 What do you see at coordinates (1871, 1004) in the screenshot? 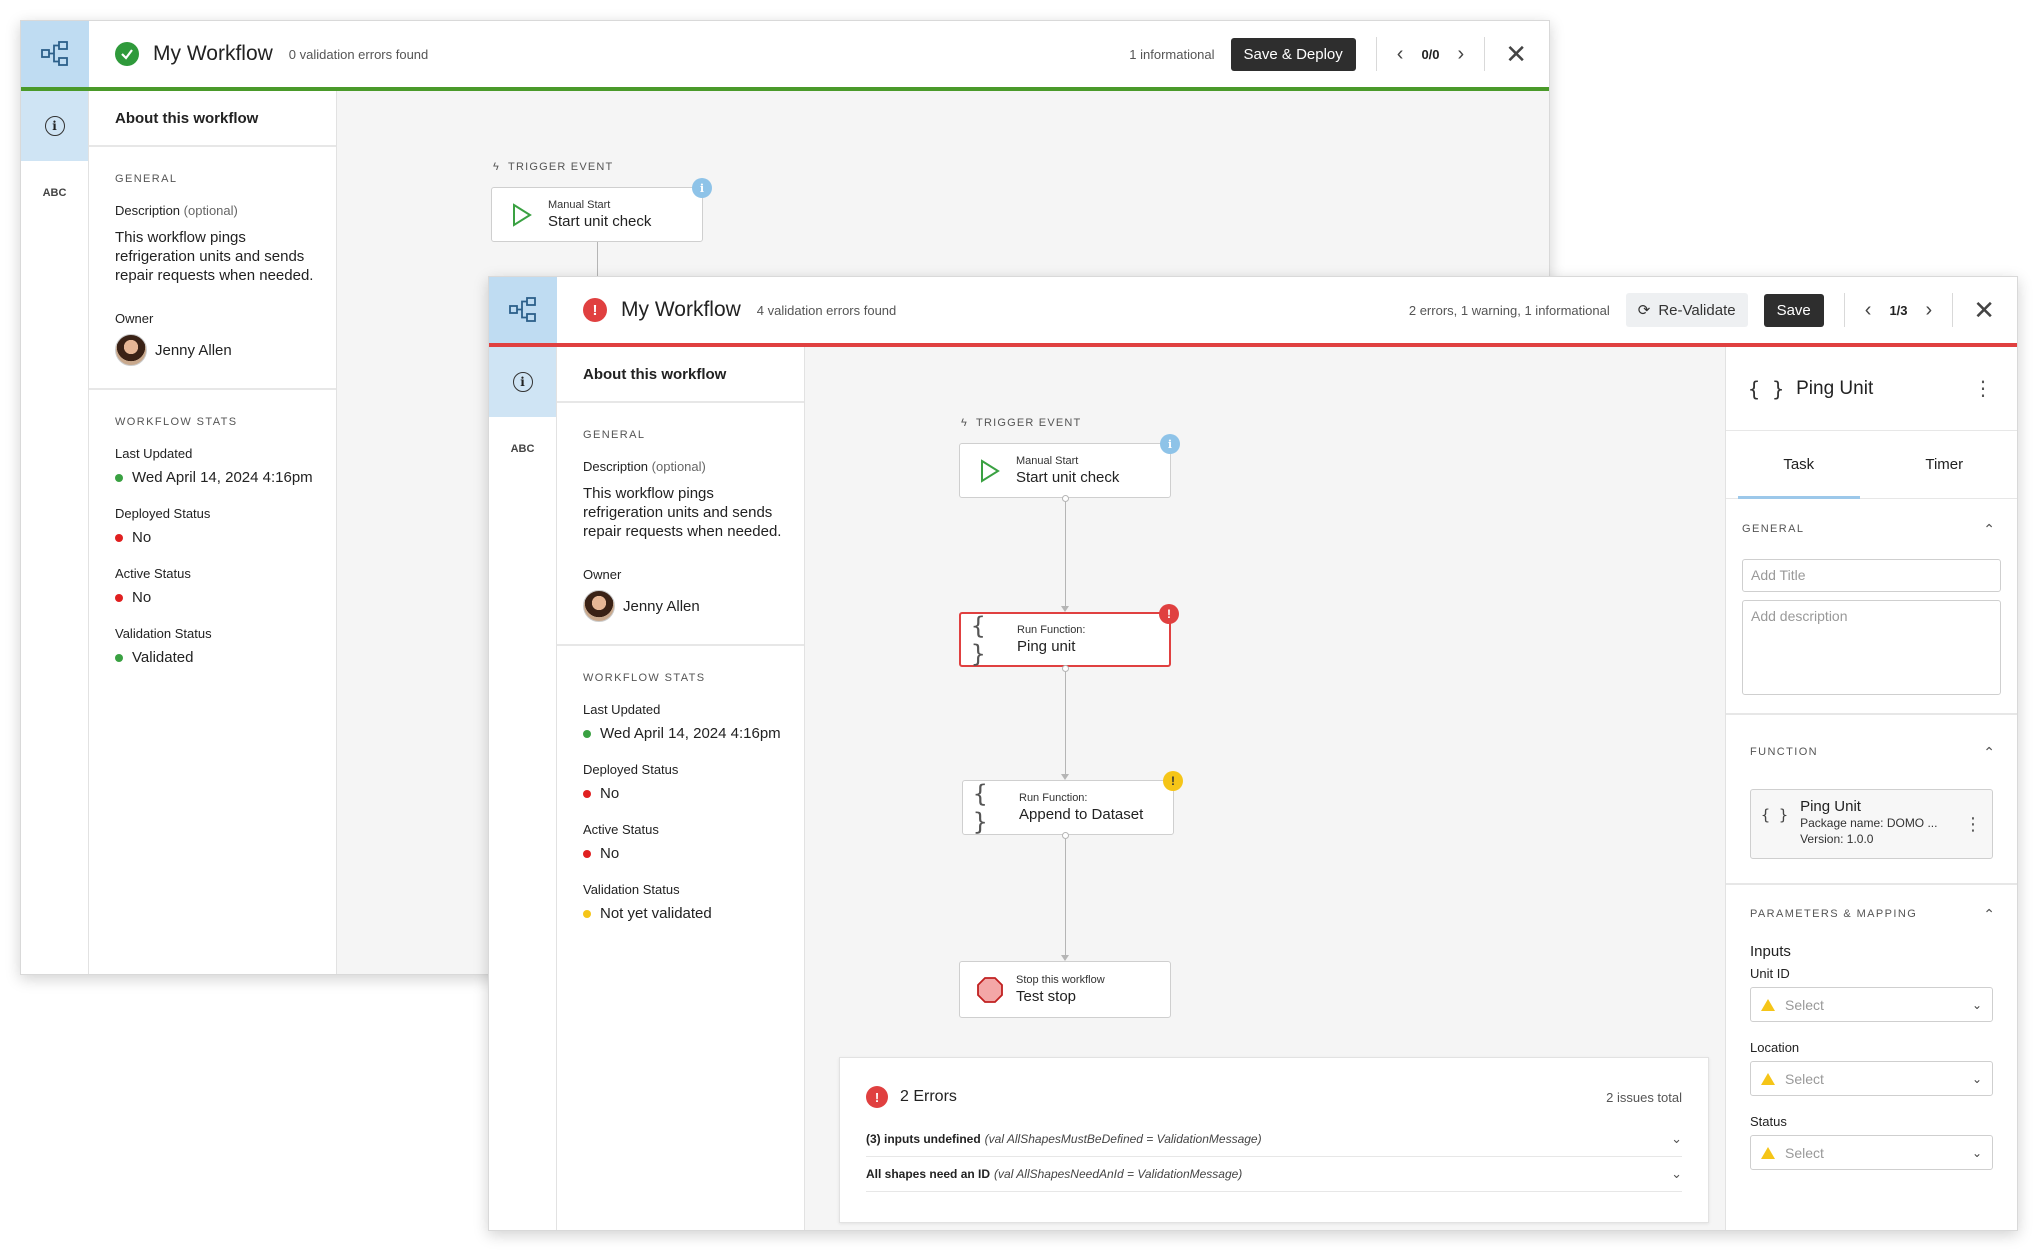
I see `unit-id-select: Select ⌄` at bounding box center [1871, 1004].